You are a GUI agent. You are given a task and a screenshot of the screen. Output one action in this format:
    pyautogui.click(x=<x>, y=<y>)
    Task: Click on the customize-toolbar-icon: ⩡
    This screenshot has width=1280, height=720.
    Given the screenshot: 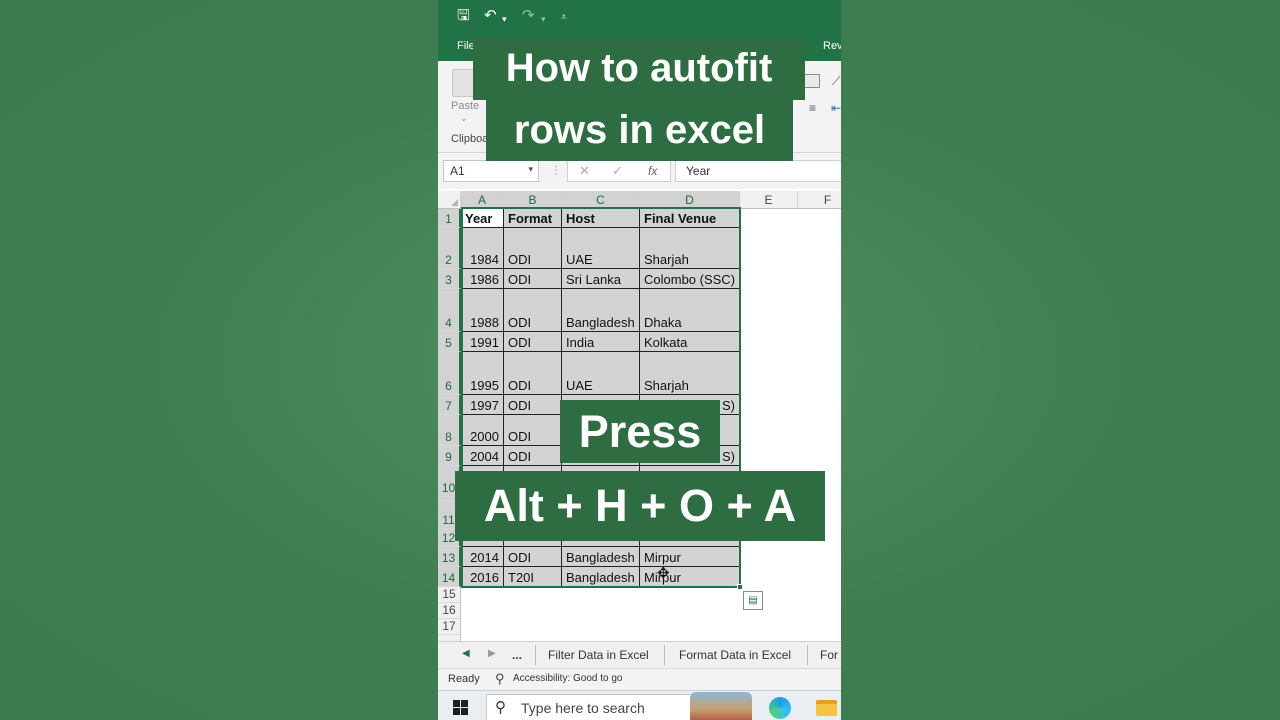 What is the action you would take?
    pyautogui.click(x=564, y=18)
    